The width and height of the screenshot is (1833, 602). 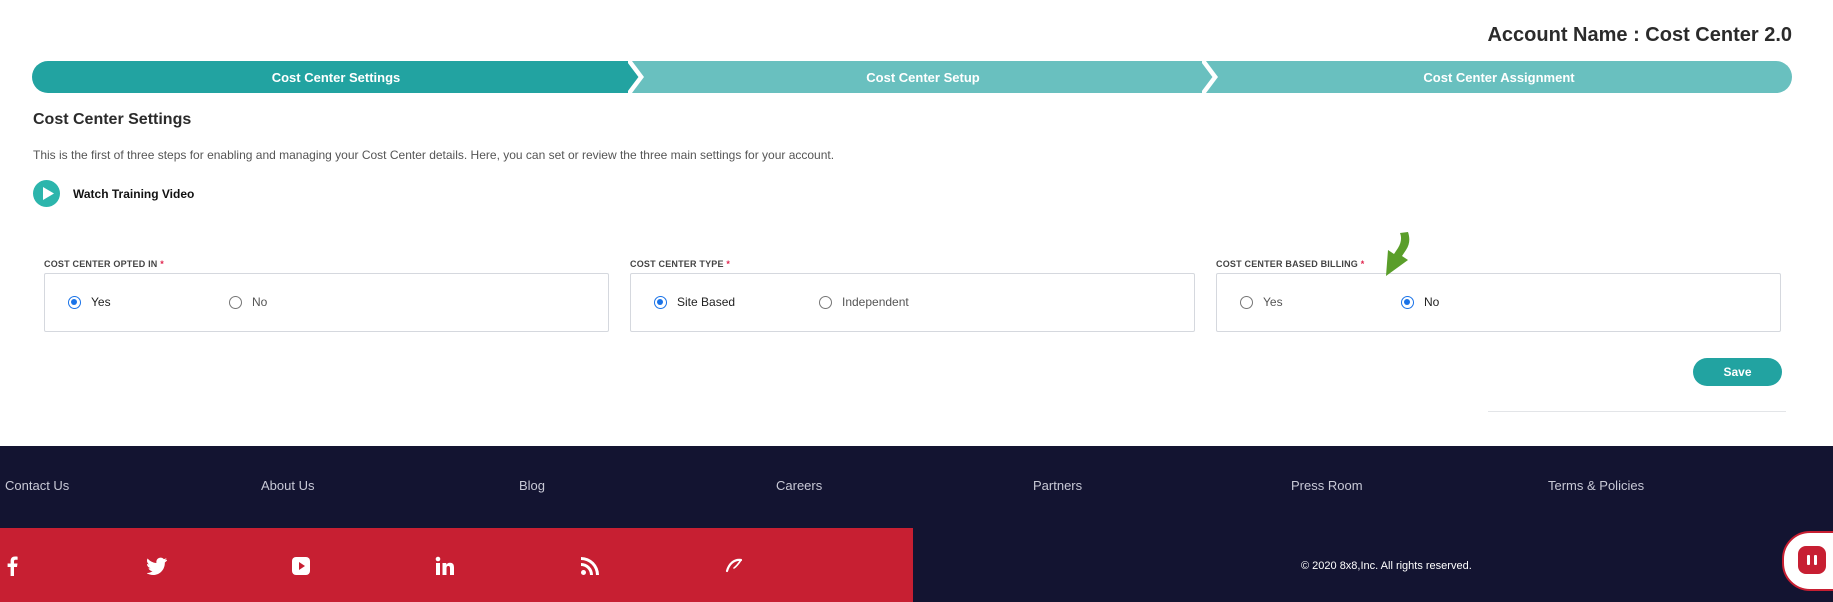 I want to click on field-cost-center-based-billing: COST CENTER BASED BILLING * Yes No, so click(x=1498, y=295).